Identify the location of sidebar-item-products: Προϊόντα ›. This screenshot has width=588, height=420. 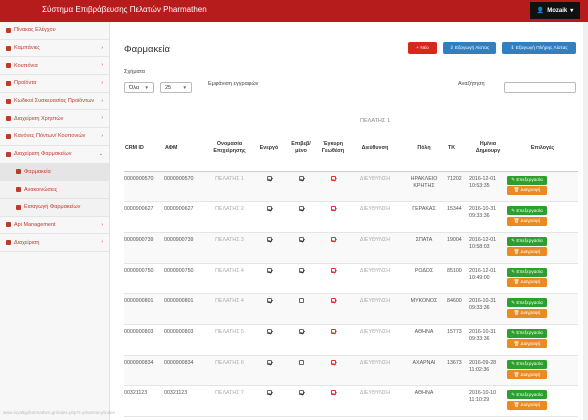
(54, 84).